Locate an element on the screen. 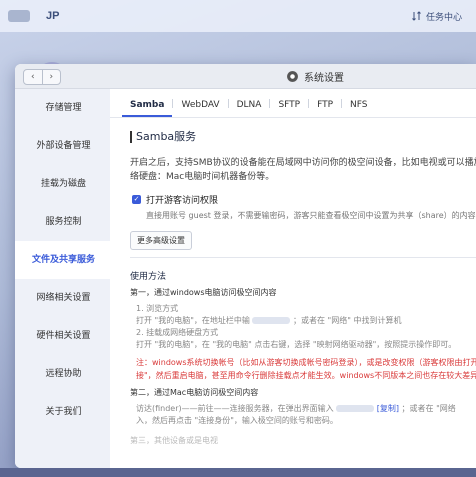 The width and height of the screenshot is (476, 477). nav-buttons: ‹ › is located at coordinates (42, 77).